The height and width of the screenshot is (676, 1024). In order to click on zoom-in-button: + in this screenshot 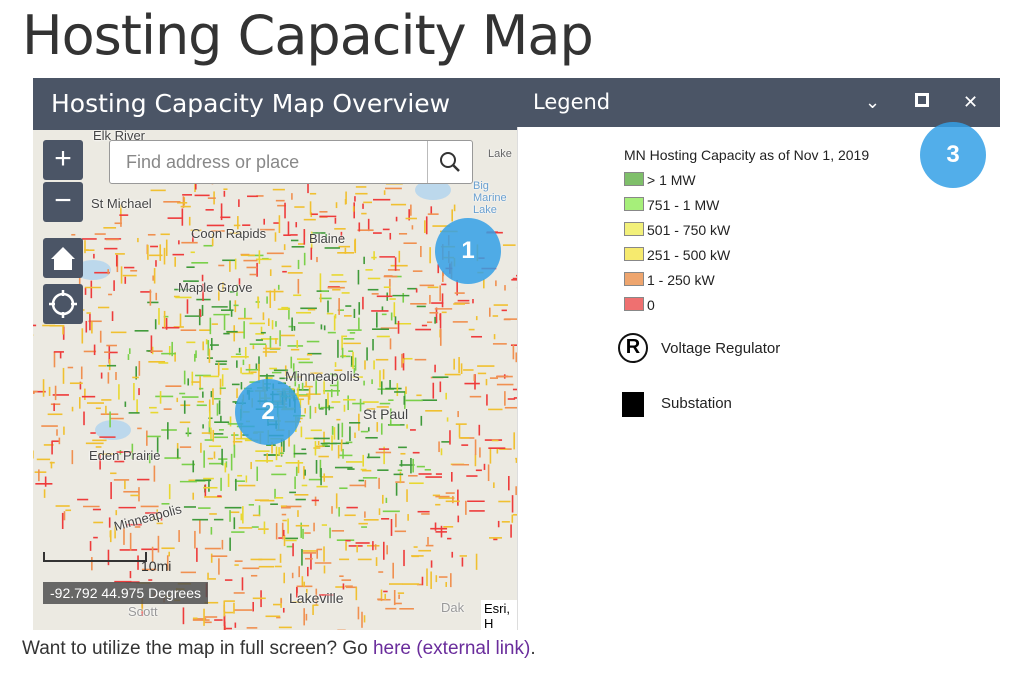, I will do `click(63, 160)`.